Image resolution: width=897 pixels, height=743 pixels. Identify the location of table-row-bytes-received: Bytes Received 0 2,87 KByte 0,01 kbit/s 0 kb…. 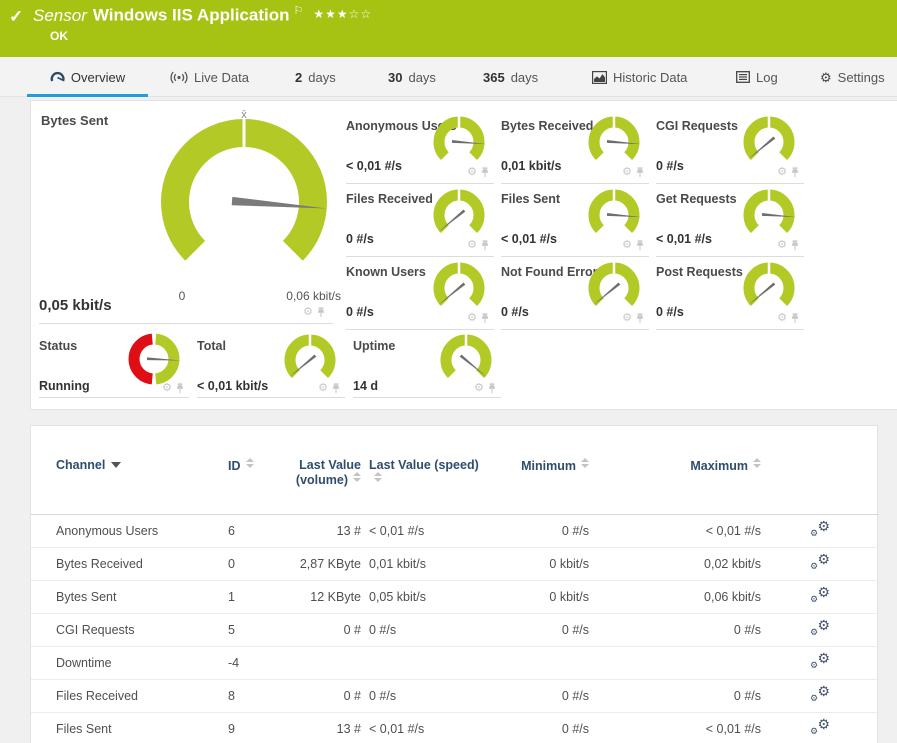
(455, 563).